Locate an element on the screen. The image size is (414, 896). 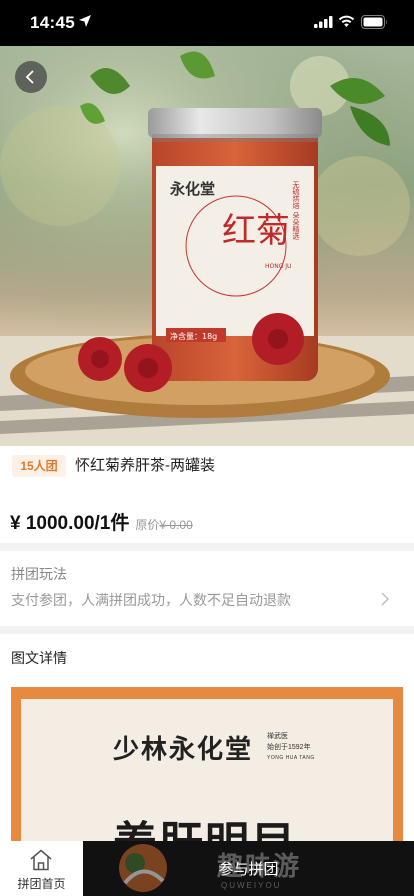
status-time: 14:45 is located at coordinates (52, 22).